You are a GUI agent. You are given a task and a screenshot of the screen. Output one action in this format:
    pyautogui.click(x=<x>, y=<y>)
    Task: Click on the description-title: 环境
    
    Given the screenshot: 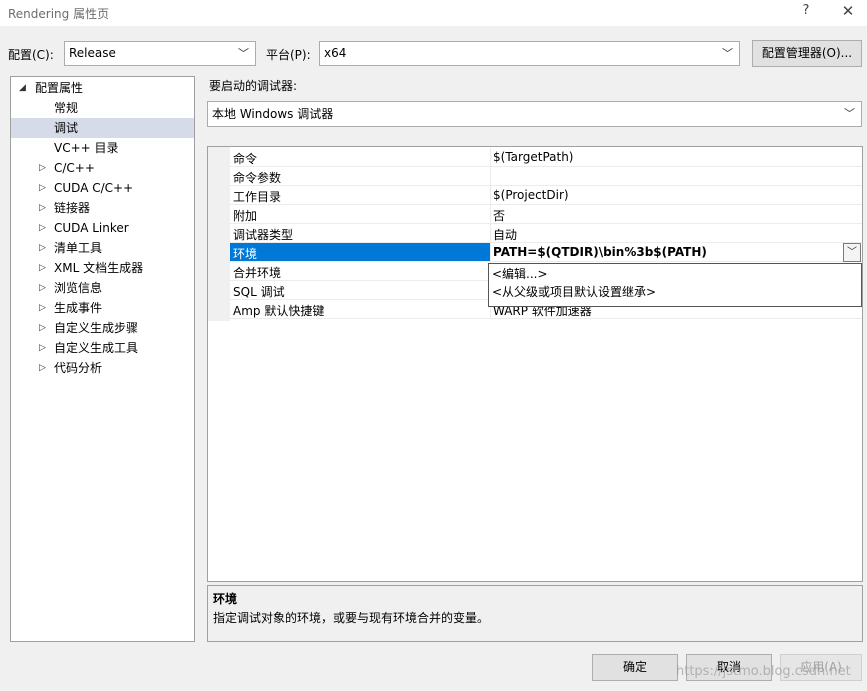 What is the action you would take?
    pyautogui.click(x=225, y=599)
    